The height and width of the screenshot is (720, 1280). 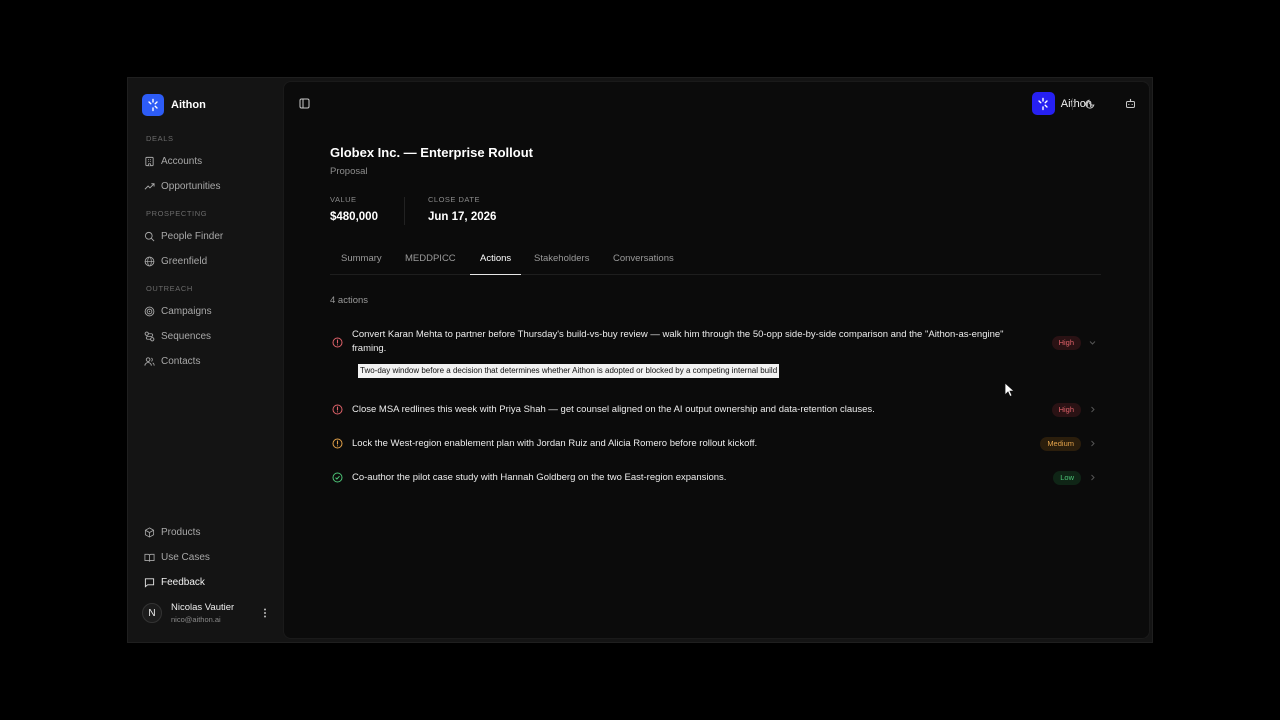 What do you see at coordinates (1067, 478) in the screenshot?
I see `priority-badge: Low` at bounding box center [1067, 478].